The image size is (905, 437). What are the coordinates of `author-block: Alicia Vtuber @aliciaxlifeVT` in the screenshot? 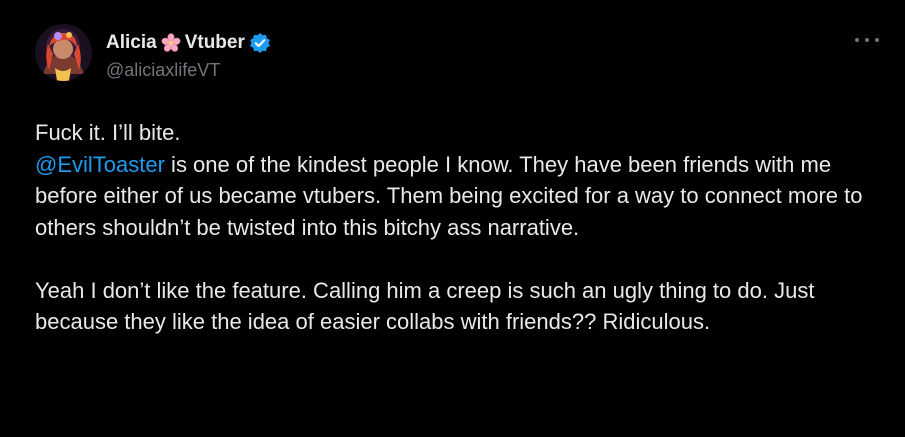 It's located at (188, 56).